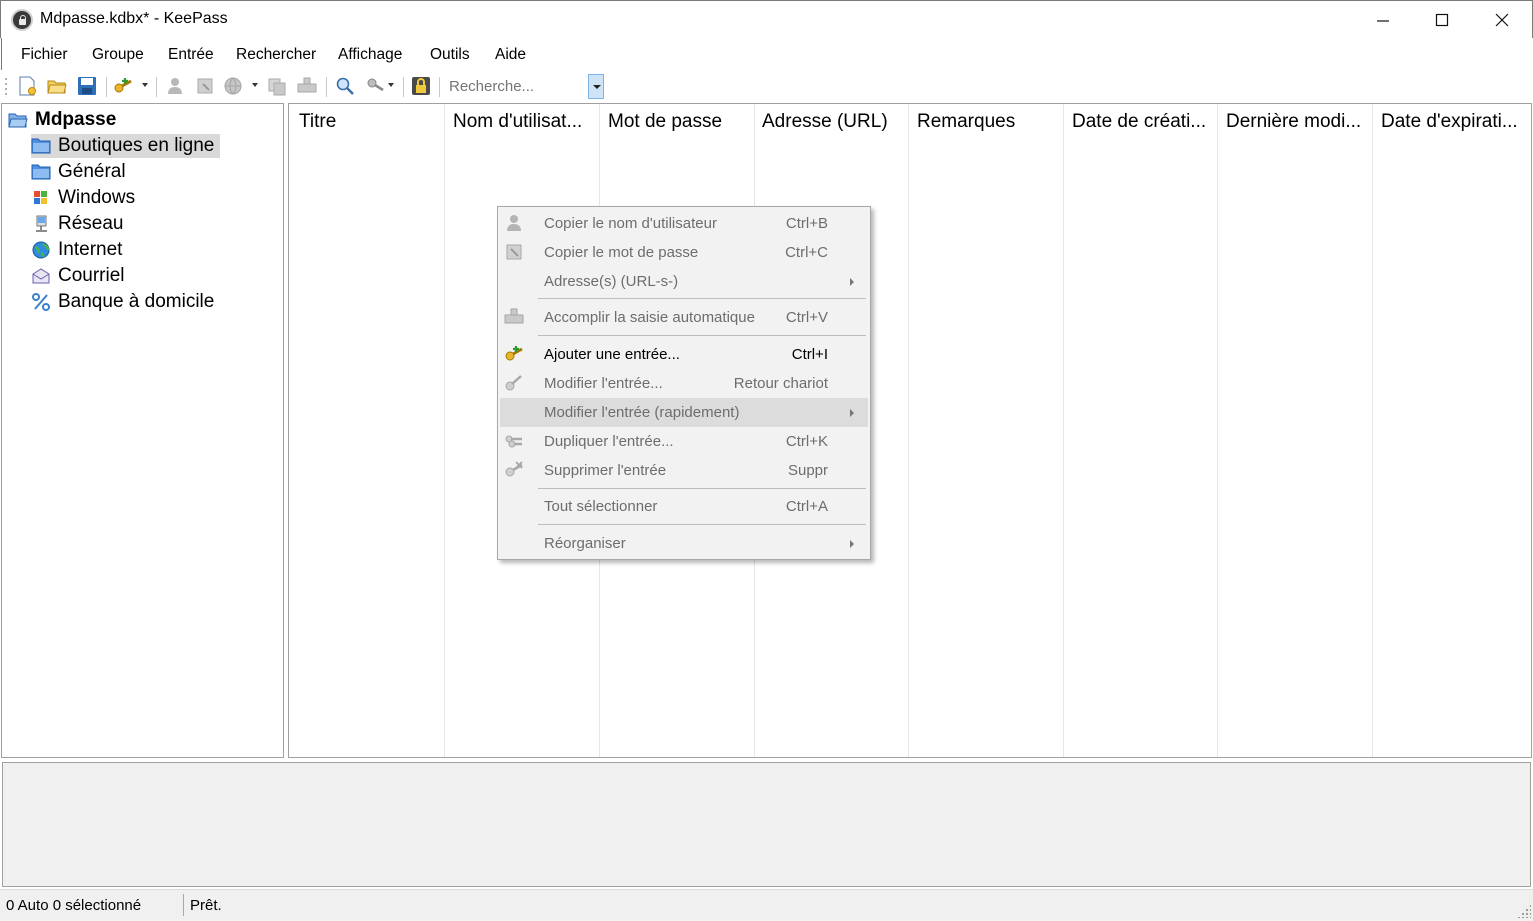 The width and height of the screenshot is (1533, 921). Describe the element at coordinates (175, 86) in the screenshot. I see `copy-username-icon` at that location.